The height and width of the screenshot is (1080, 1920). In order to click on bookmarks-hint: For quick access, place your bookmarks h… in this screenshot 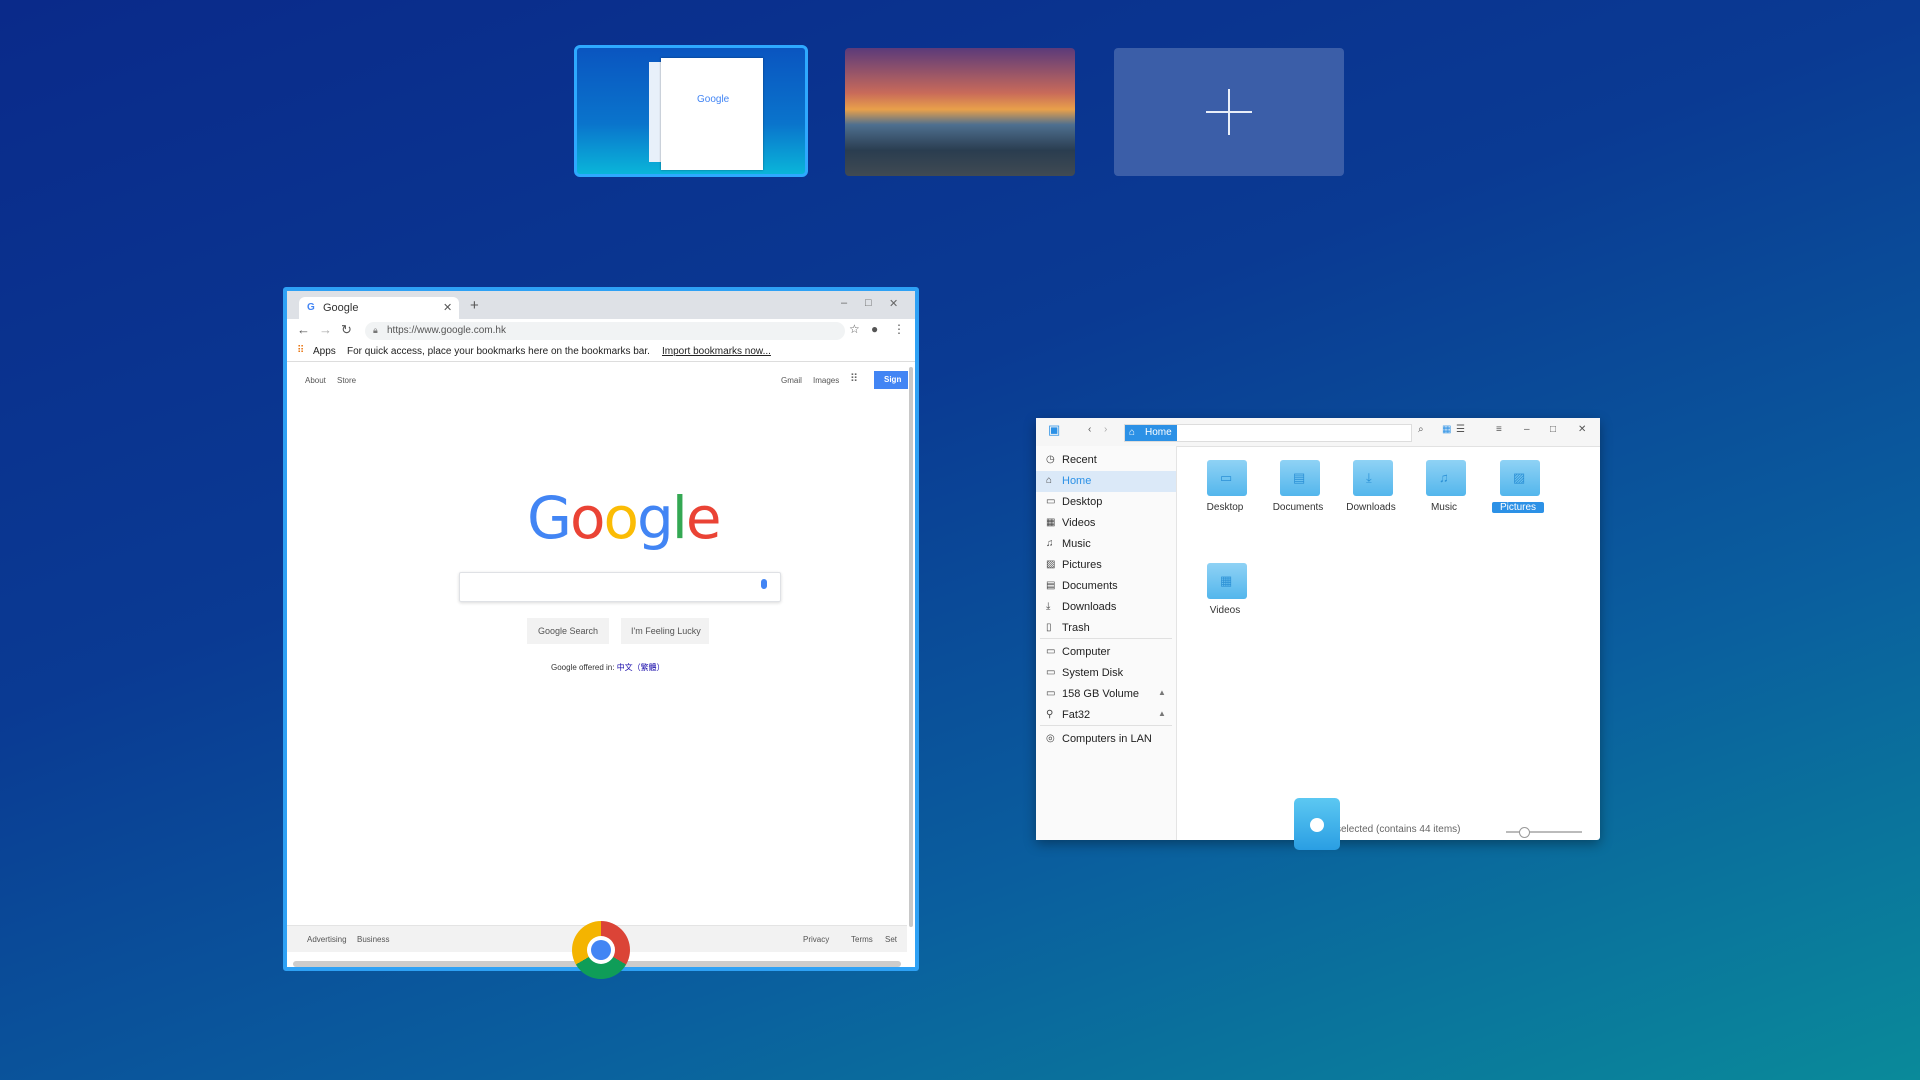, I will do `click(498, 351)`.